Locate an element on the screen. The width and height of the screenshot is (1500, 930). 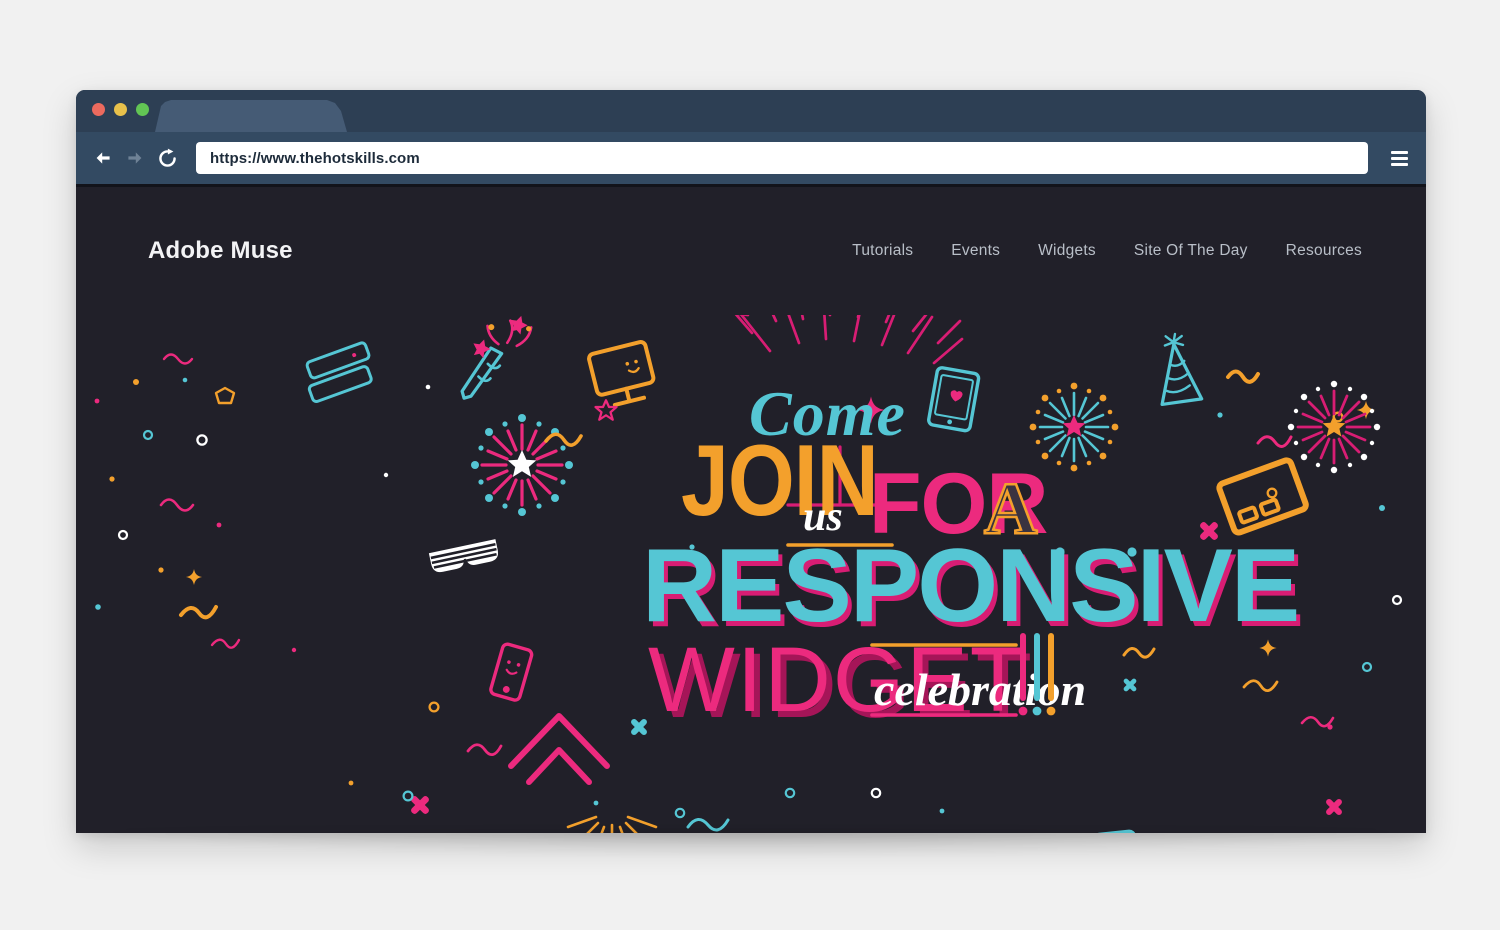
teal-bars-icon is located at coordinates (339, 372).